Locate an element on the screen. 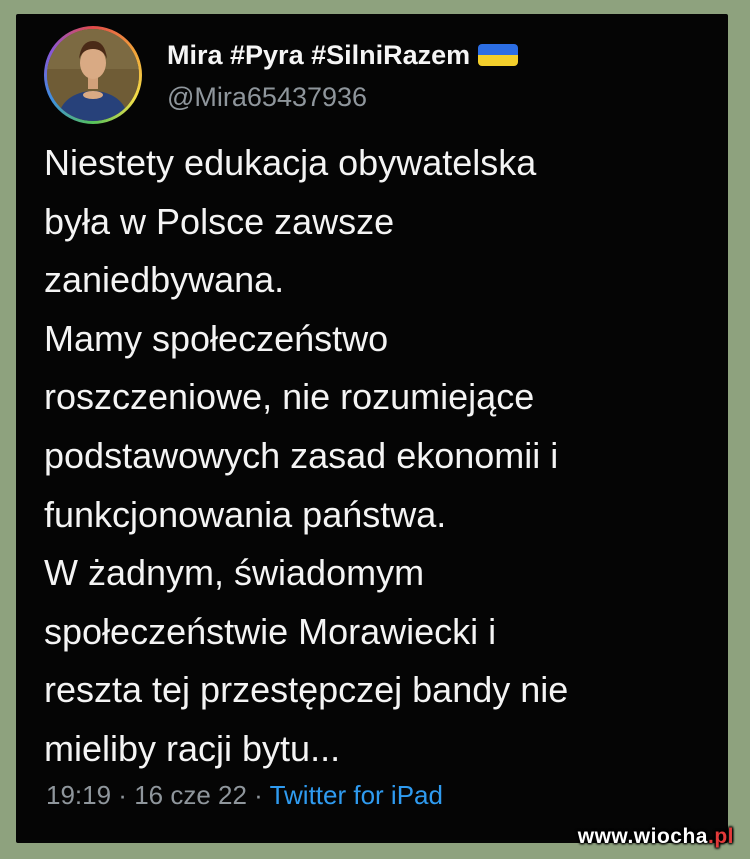 Image resolution: width=750 pixels, height=859 pixels. tweet-line: roszczeniowe, nie rozumiejące is located at coordinates (289, 397).